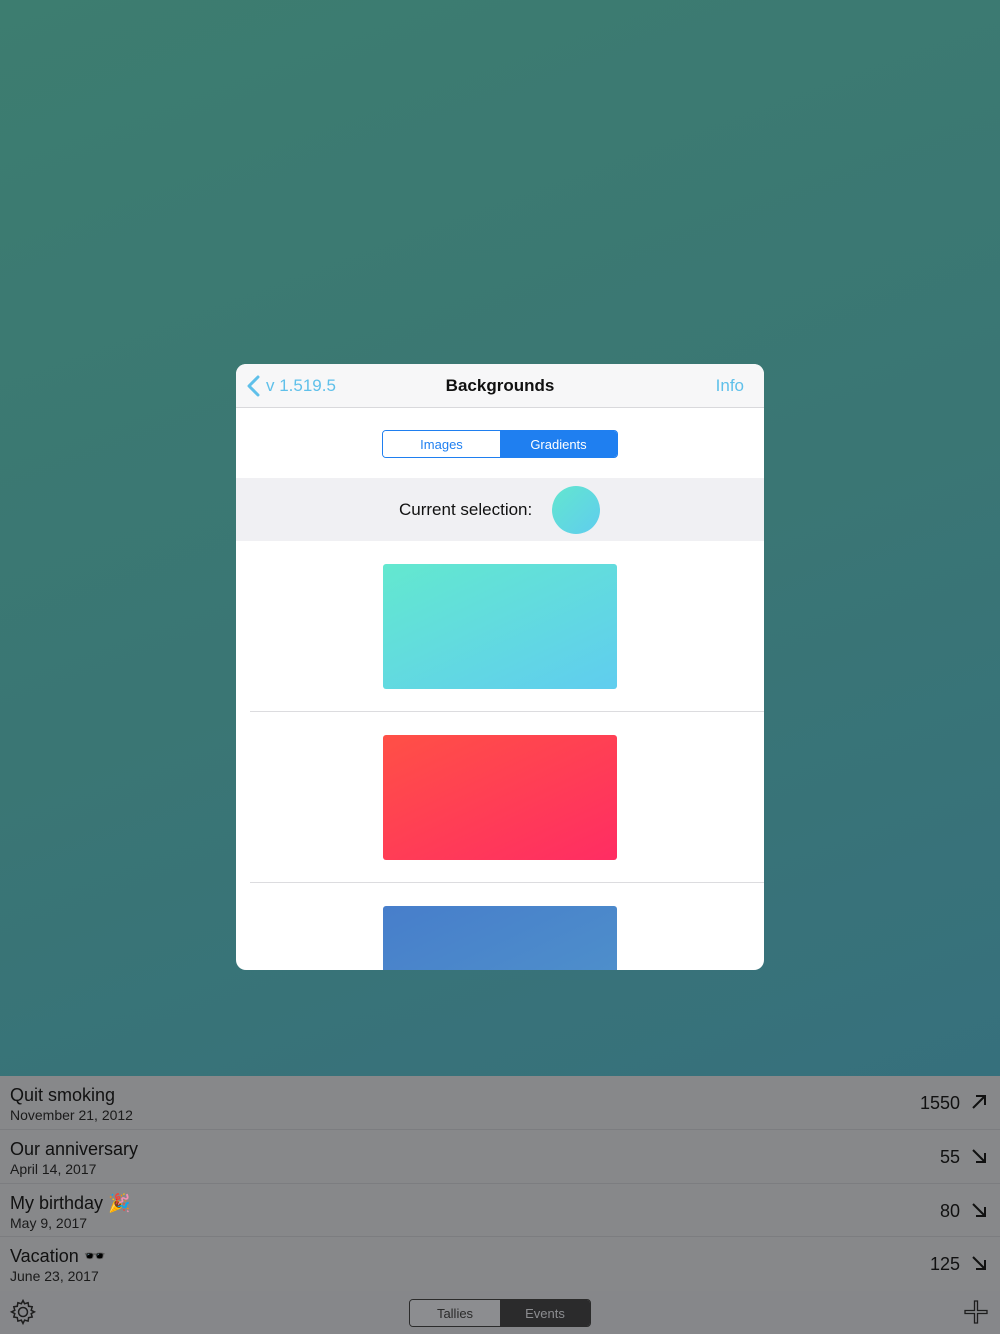 This screenshot has height=1334, width=1000. Describe the element at coordinates (466, 509) in the screenshot. I see `current-selection-label: Current selection:` at that location.